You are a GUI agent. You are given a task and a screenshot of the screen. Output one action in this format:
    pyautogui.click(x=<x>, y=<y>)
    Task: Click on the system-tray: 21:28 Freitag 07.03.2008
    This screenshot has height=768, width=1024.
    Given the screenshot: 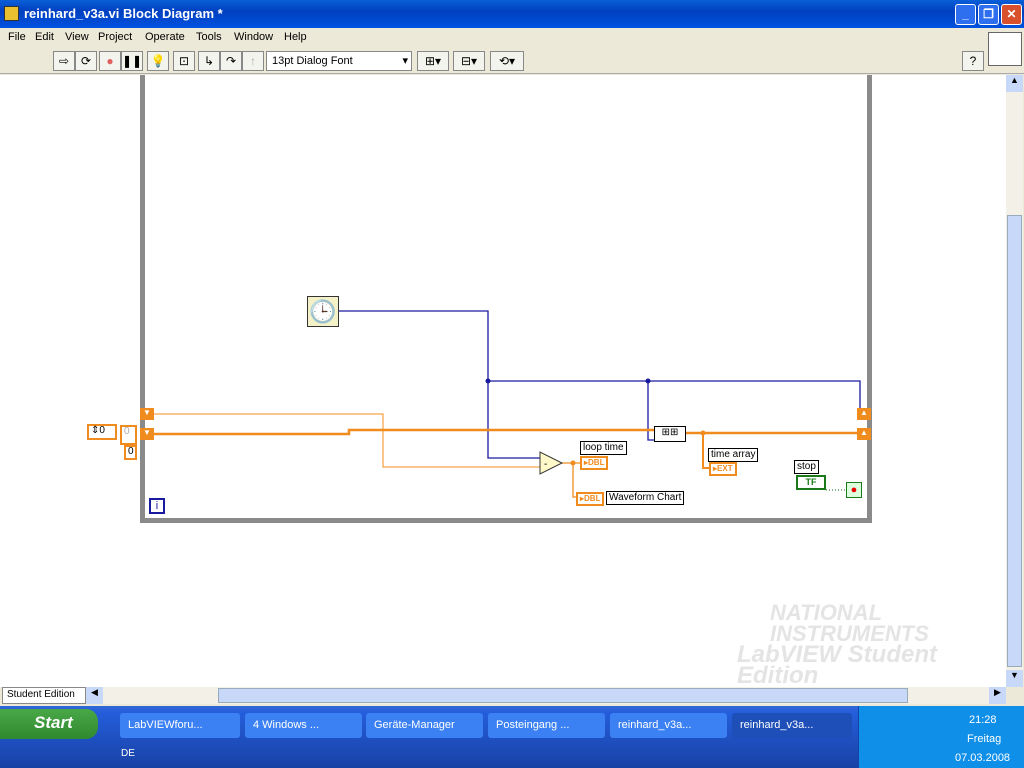 What is the action you would take?
    pyautogui.click(x=941, y=737)
    